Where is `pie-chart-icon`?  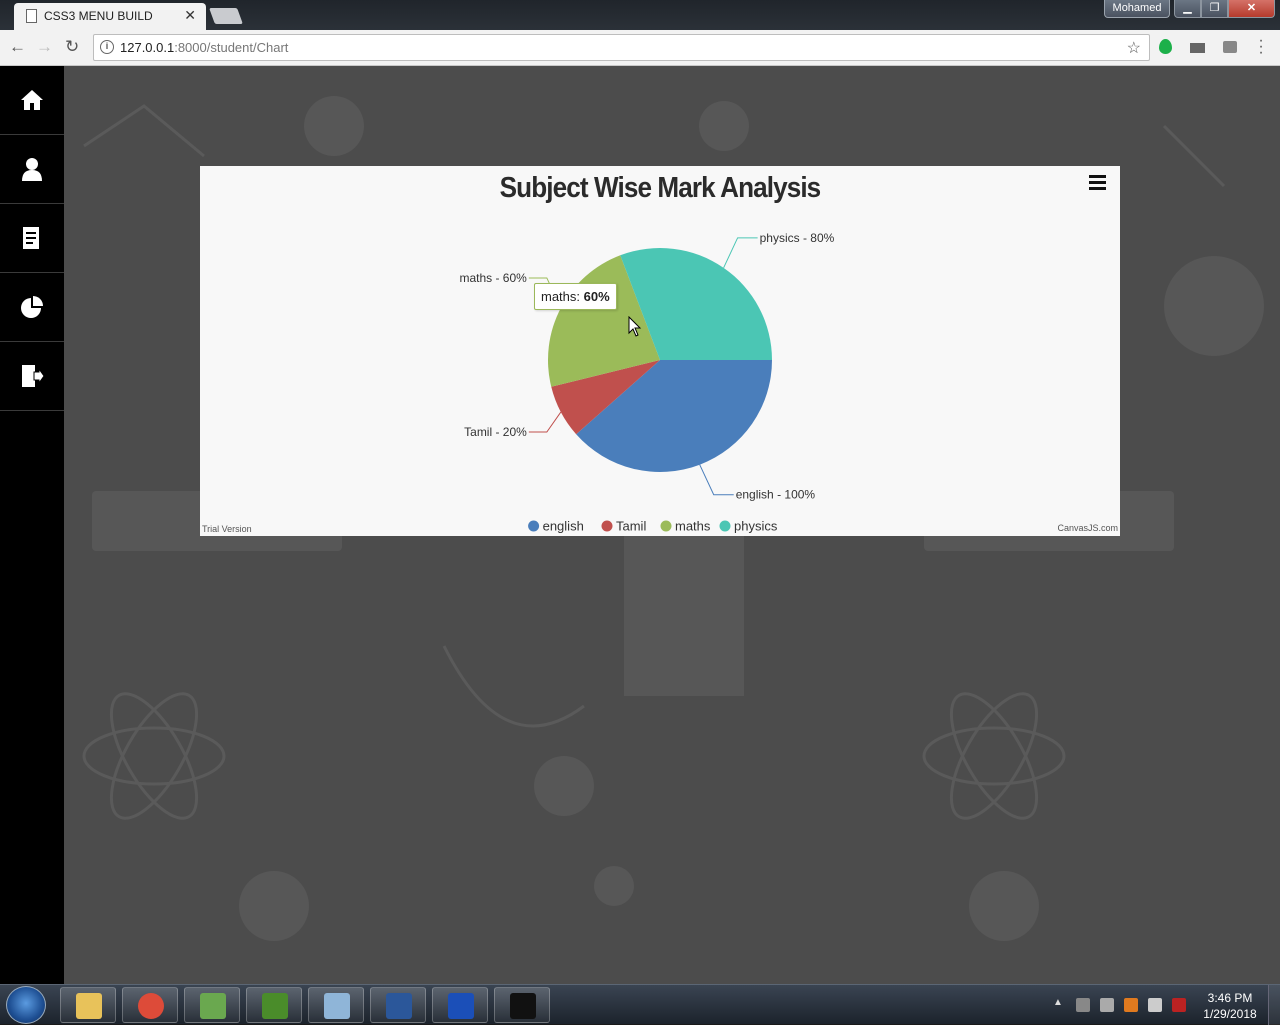
pie-chart-icon is located at coordinates (32, 307).